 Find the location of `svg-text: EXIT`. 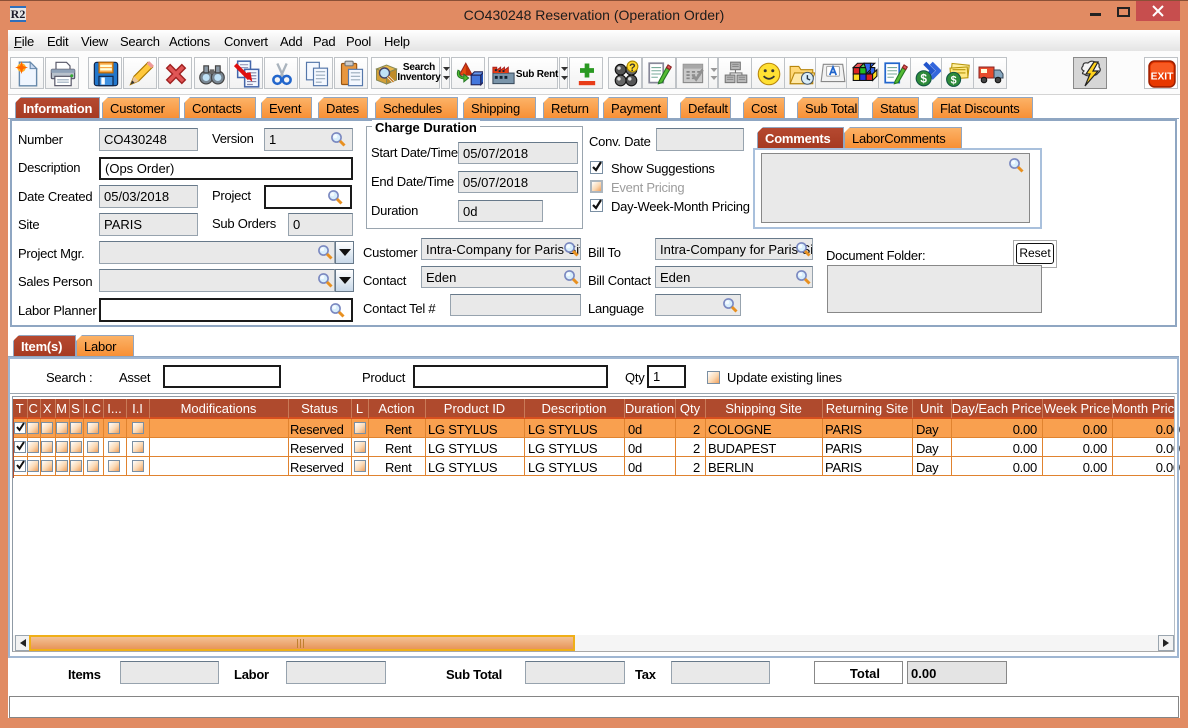

svg-text: EXIT is located at coordinates (1162, 76).